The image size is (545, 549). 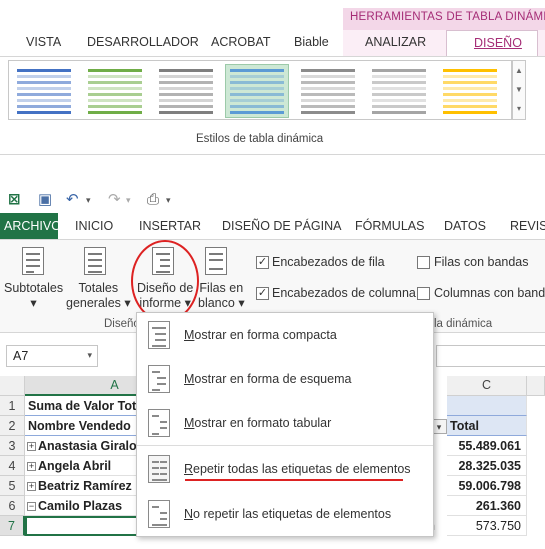 What do you see at coordinates (292, 514) in the screenshot?
I see `menu-item-text: o repetir las etiquetas de elementos` at bounding box center [292, 514].